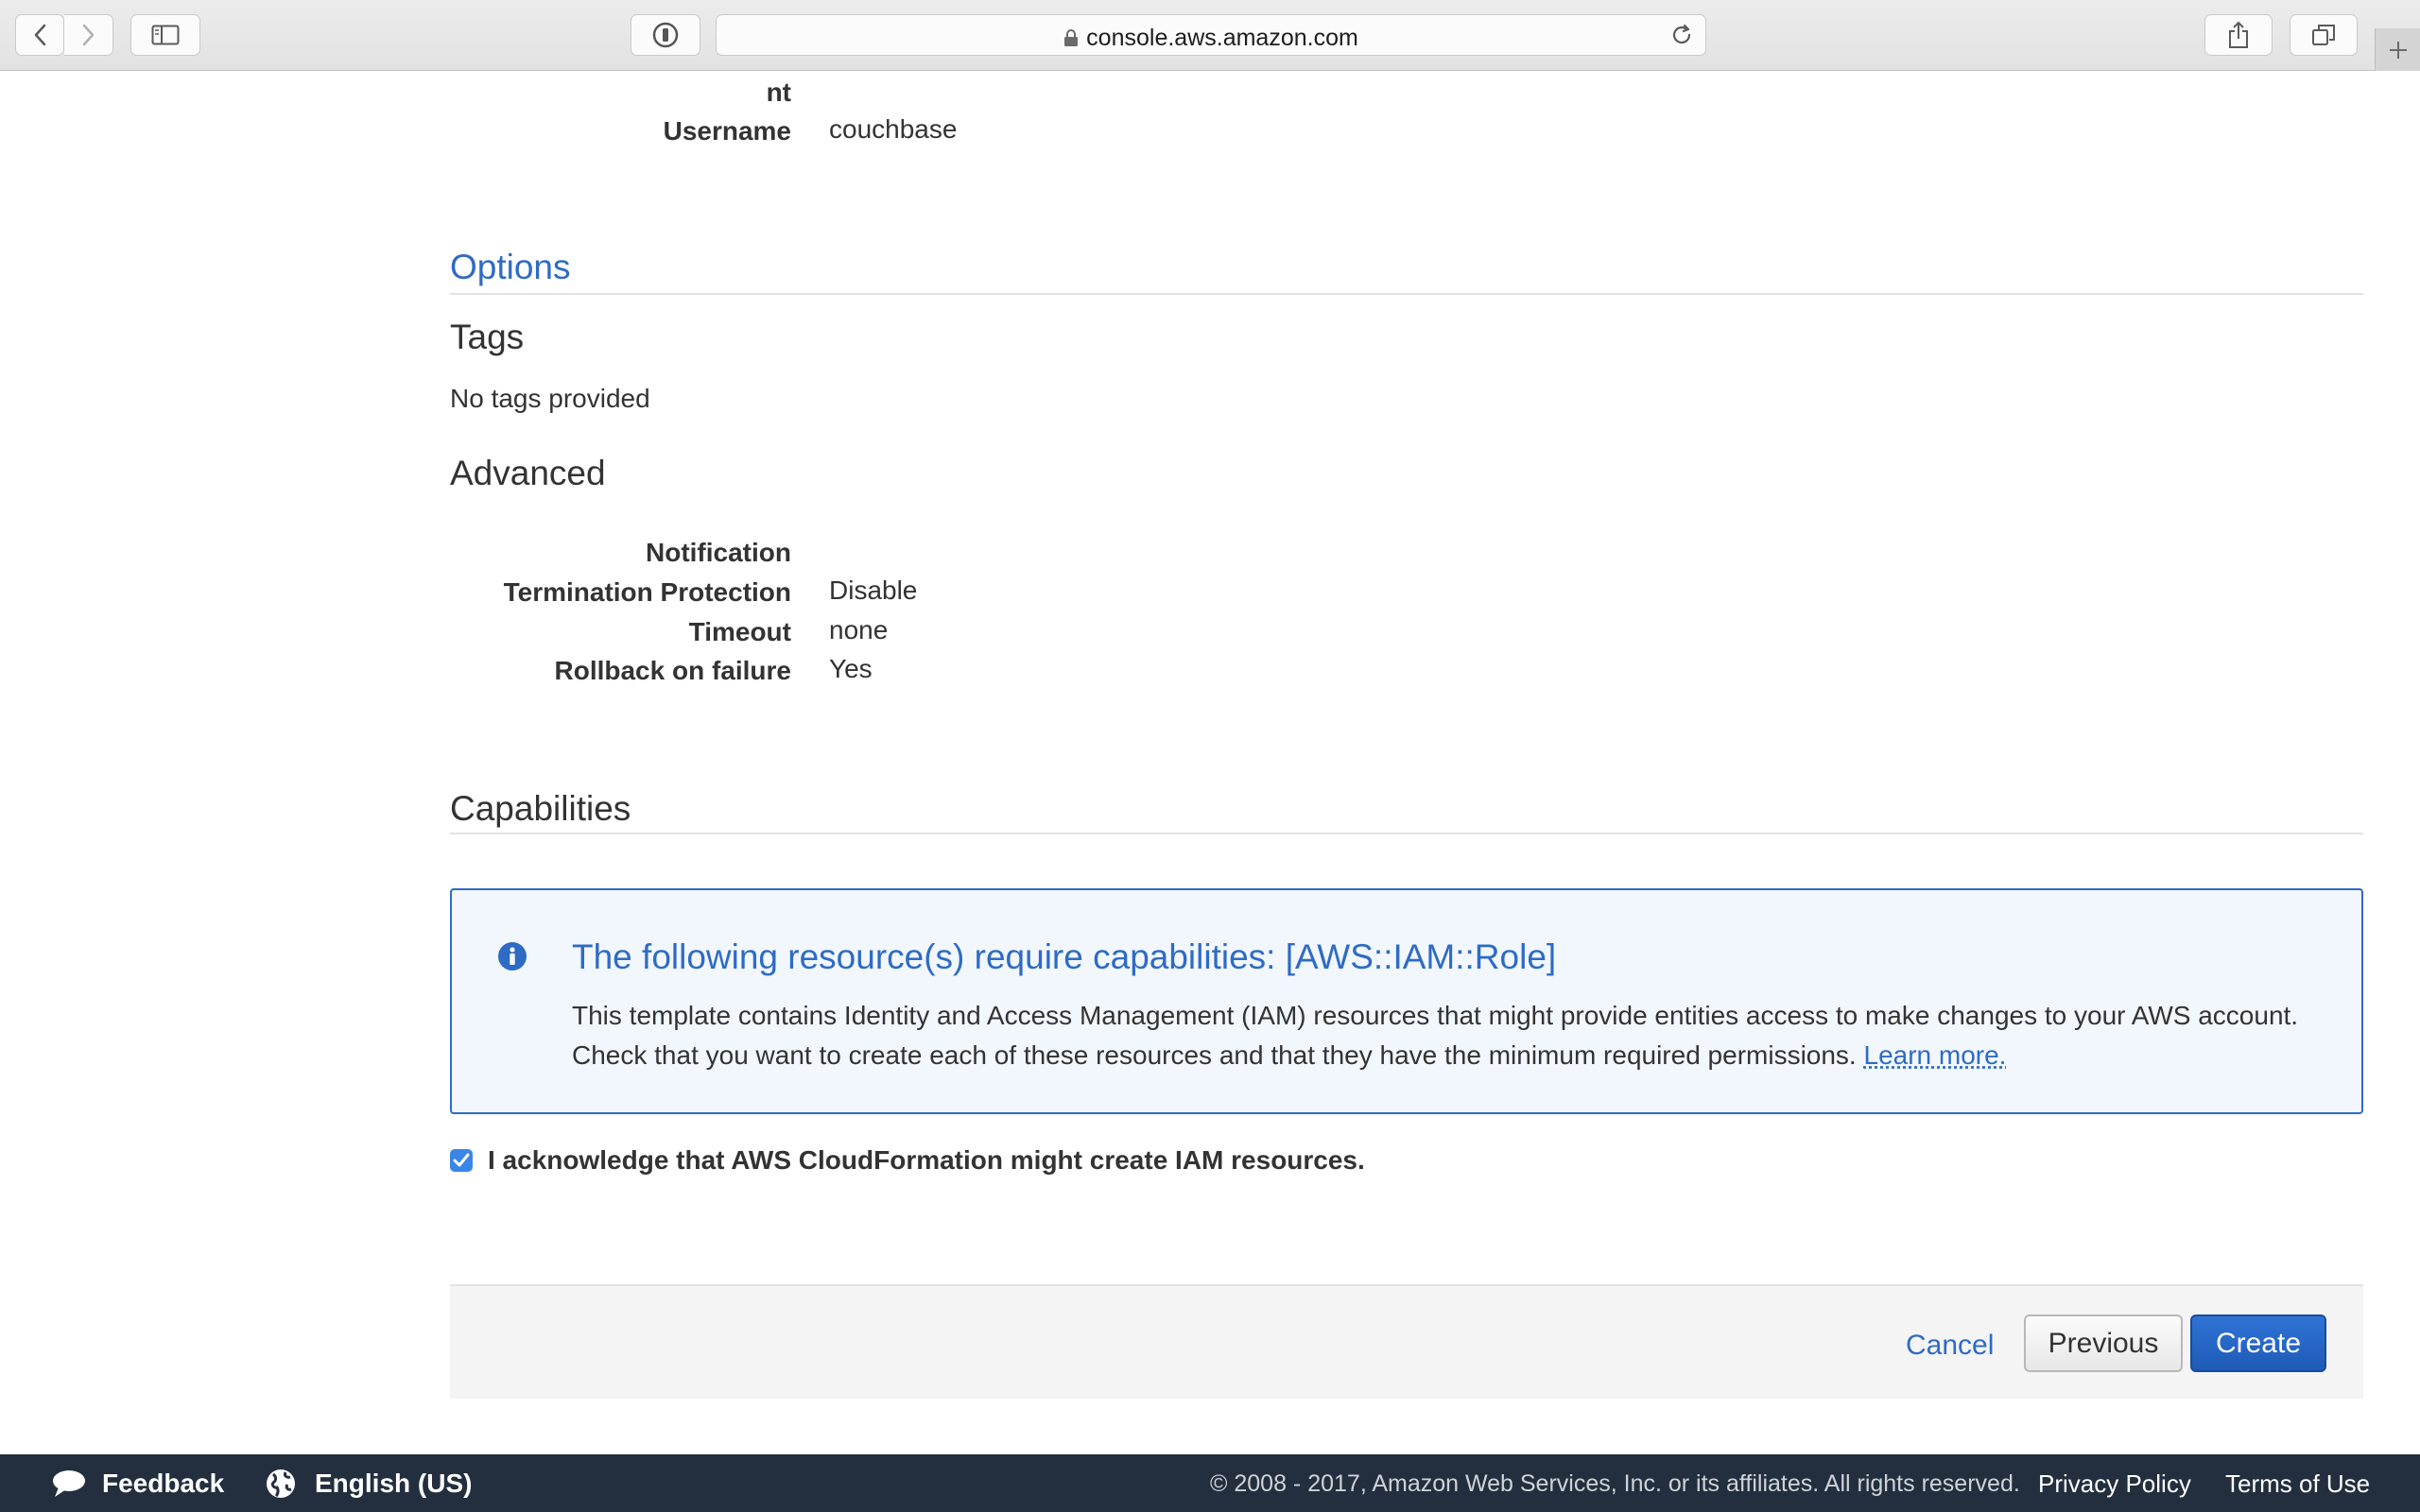 The width and height of the screenshot is (2420, 1512). Describe the element at coordinates (512, 956) in the screenshot. I see `info-icon` at that location.